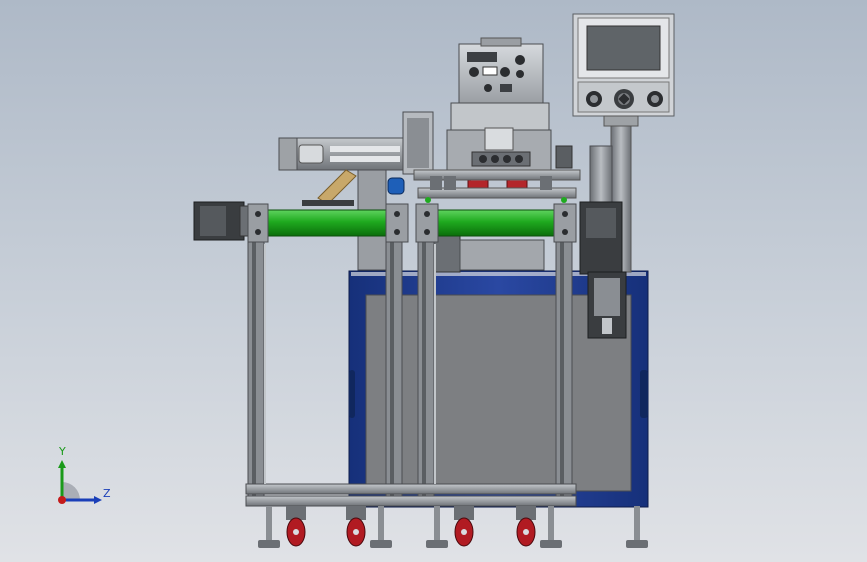 The width and height of the screenshot is (867, 562). I want to click on triad-y-label: Y, so click(62, 451).